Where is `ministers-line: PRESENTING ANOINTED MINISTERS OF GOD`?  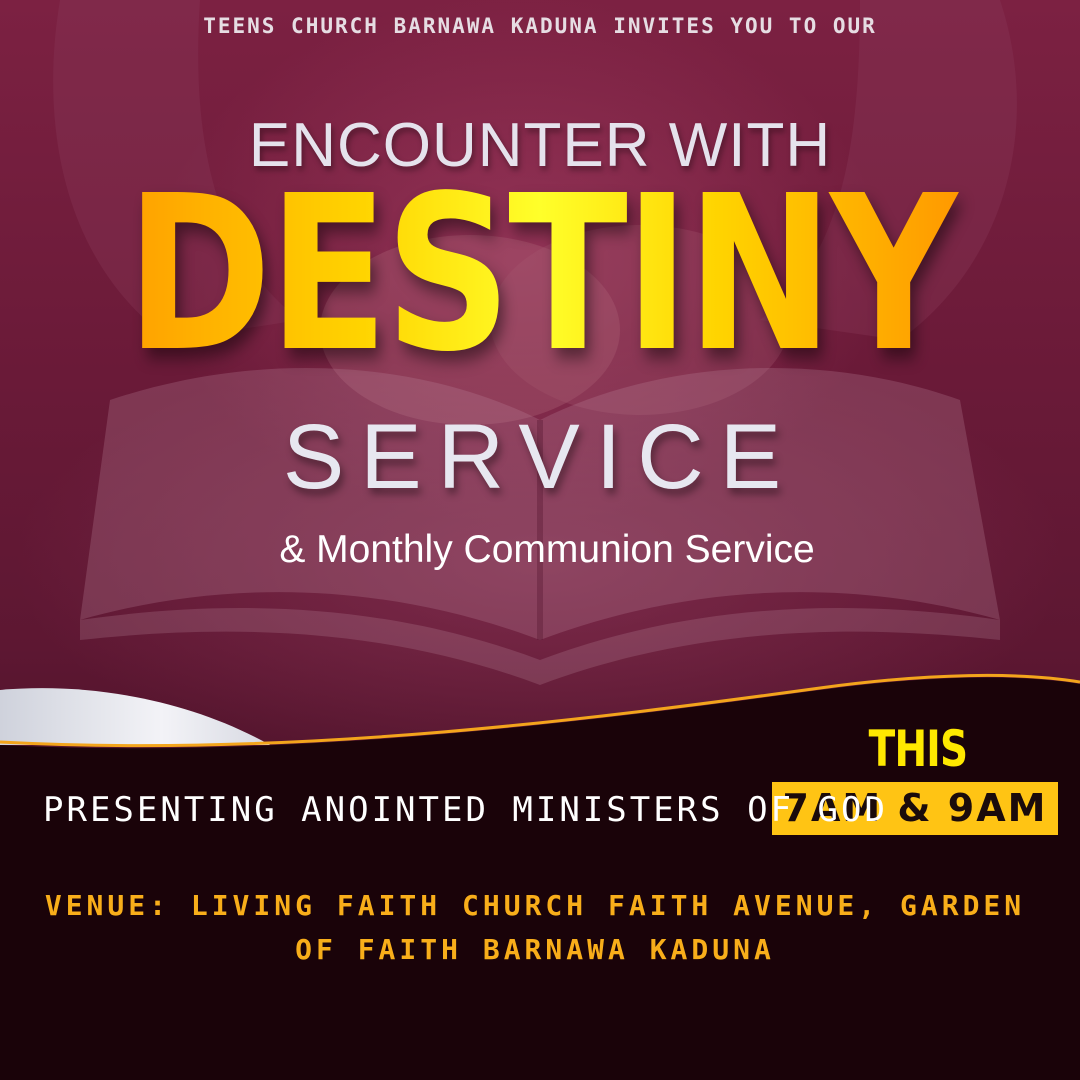 ministers-line: PRESENTING ANOINTED MINISTERS OF GOD is located at coordinates (465, 810).